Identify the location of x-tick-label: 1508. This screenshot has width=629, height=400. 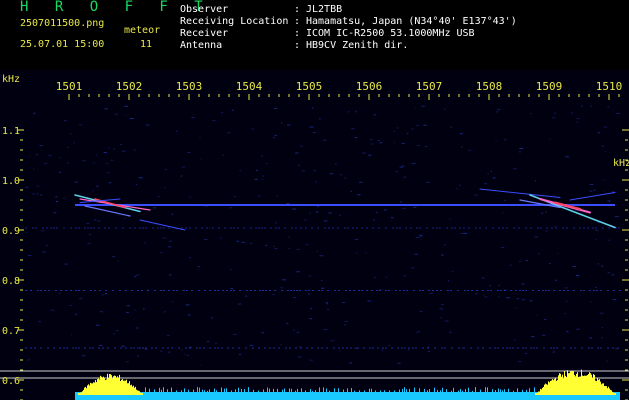
(489, 86).